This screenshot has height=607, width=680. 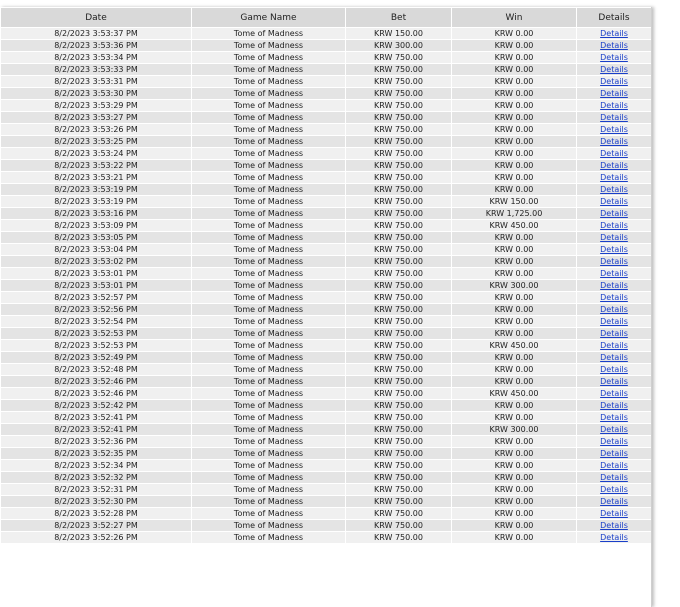 I want to click on column-header-details: Details, so click(x=613, y=17).